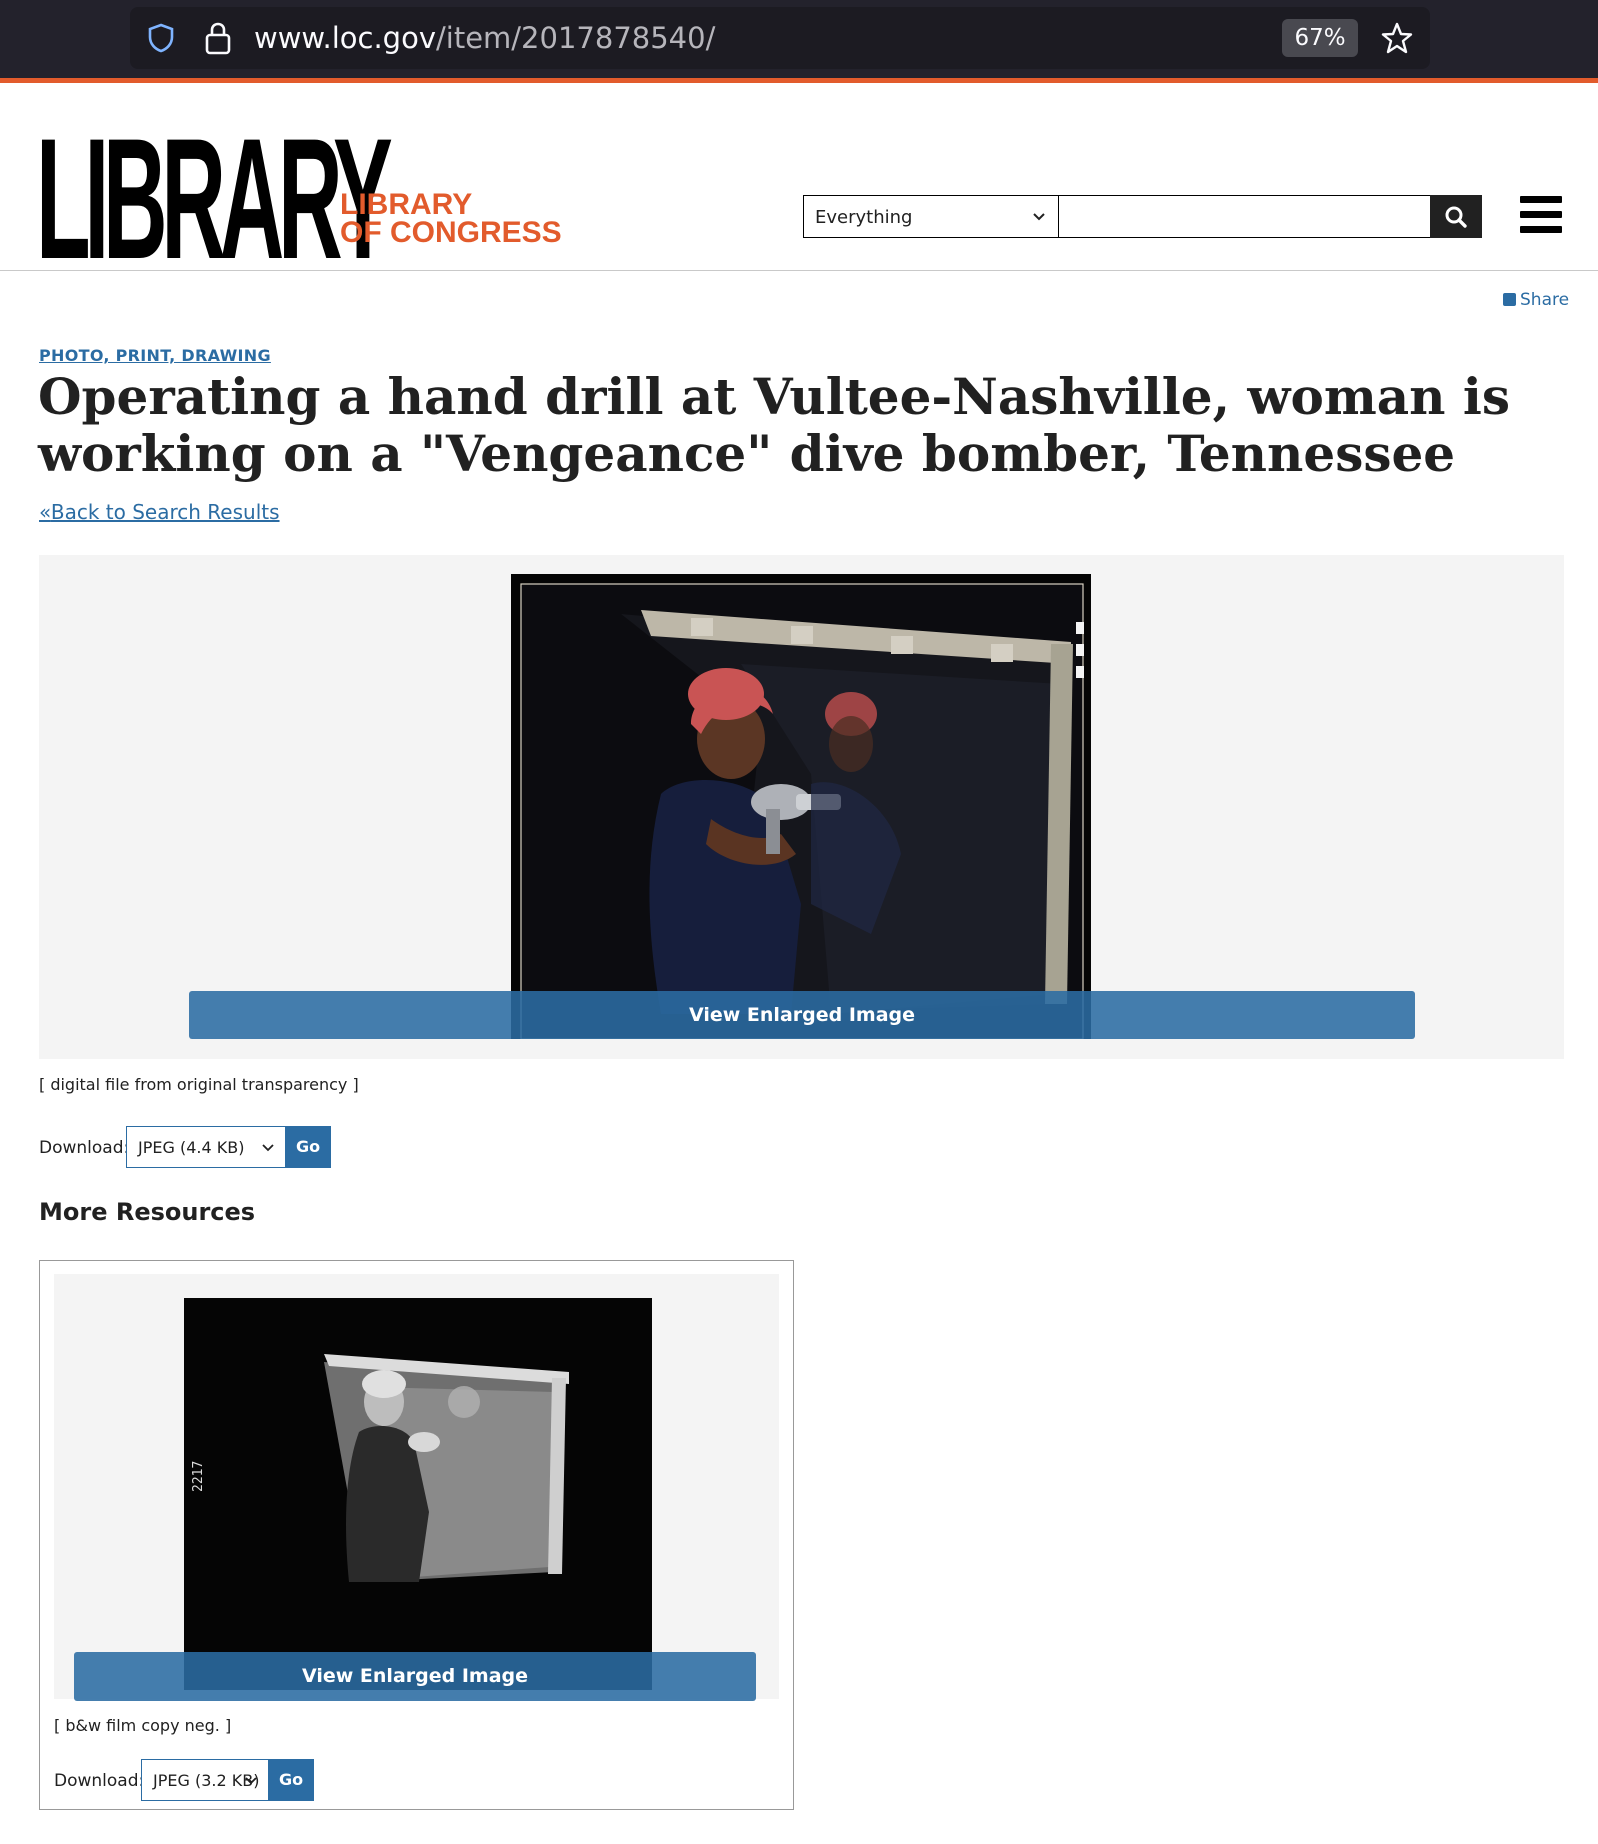  I want to click on site-header: LIBRARY LIBRARY OF CONGRESS Everything, so click(799, 184).